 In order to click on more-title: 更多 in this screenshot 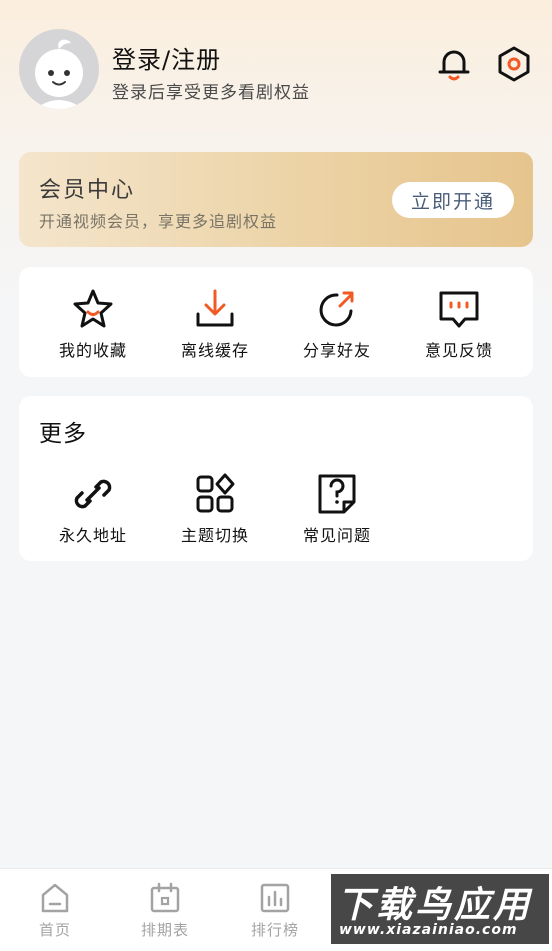, I will do `click(63, 434)`.